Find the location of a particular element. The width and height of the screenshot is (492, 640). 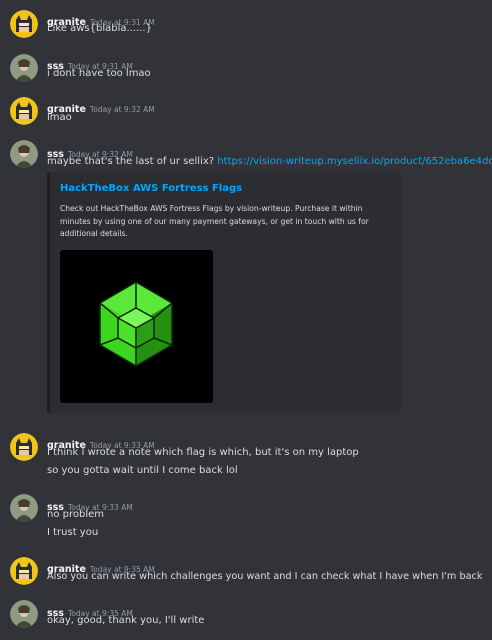

message-text: so you gotta wait until I come back lol is located at coordinates (142, 470).